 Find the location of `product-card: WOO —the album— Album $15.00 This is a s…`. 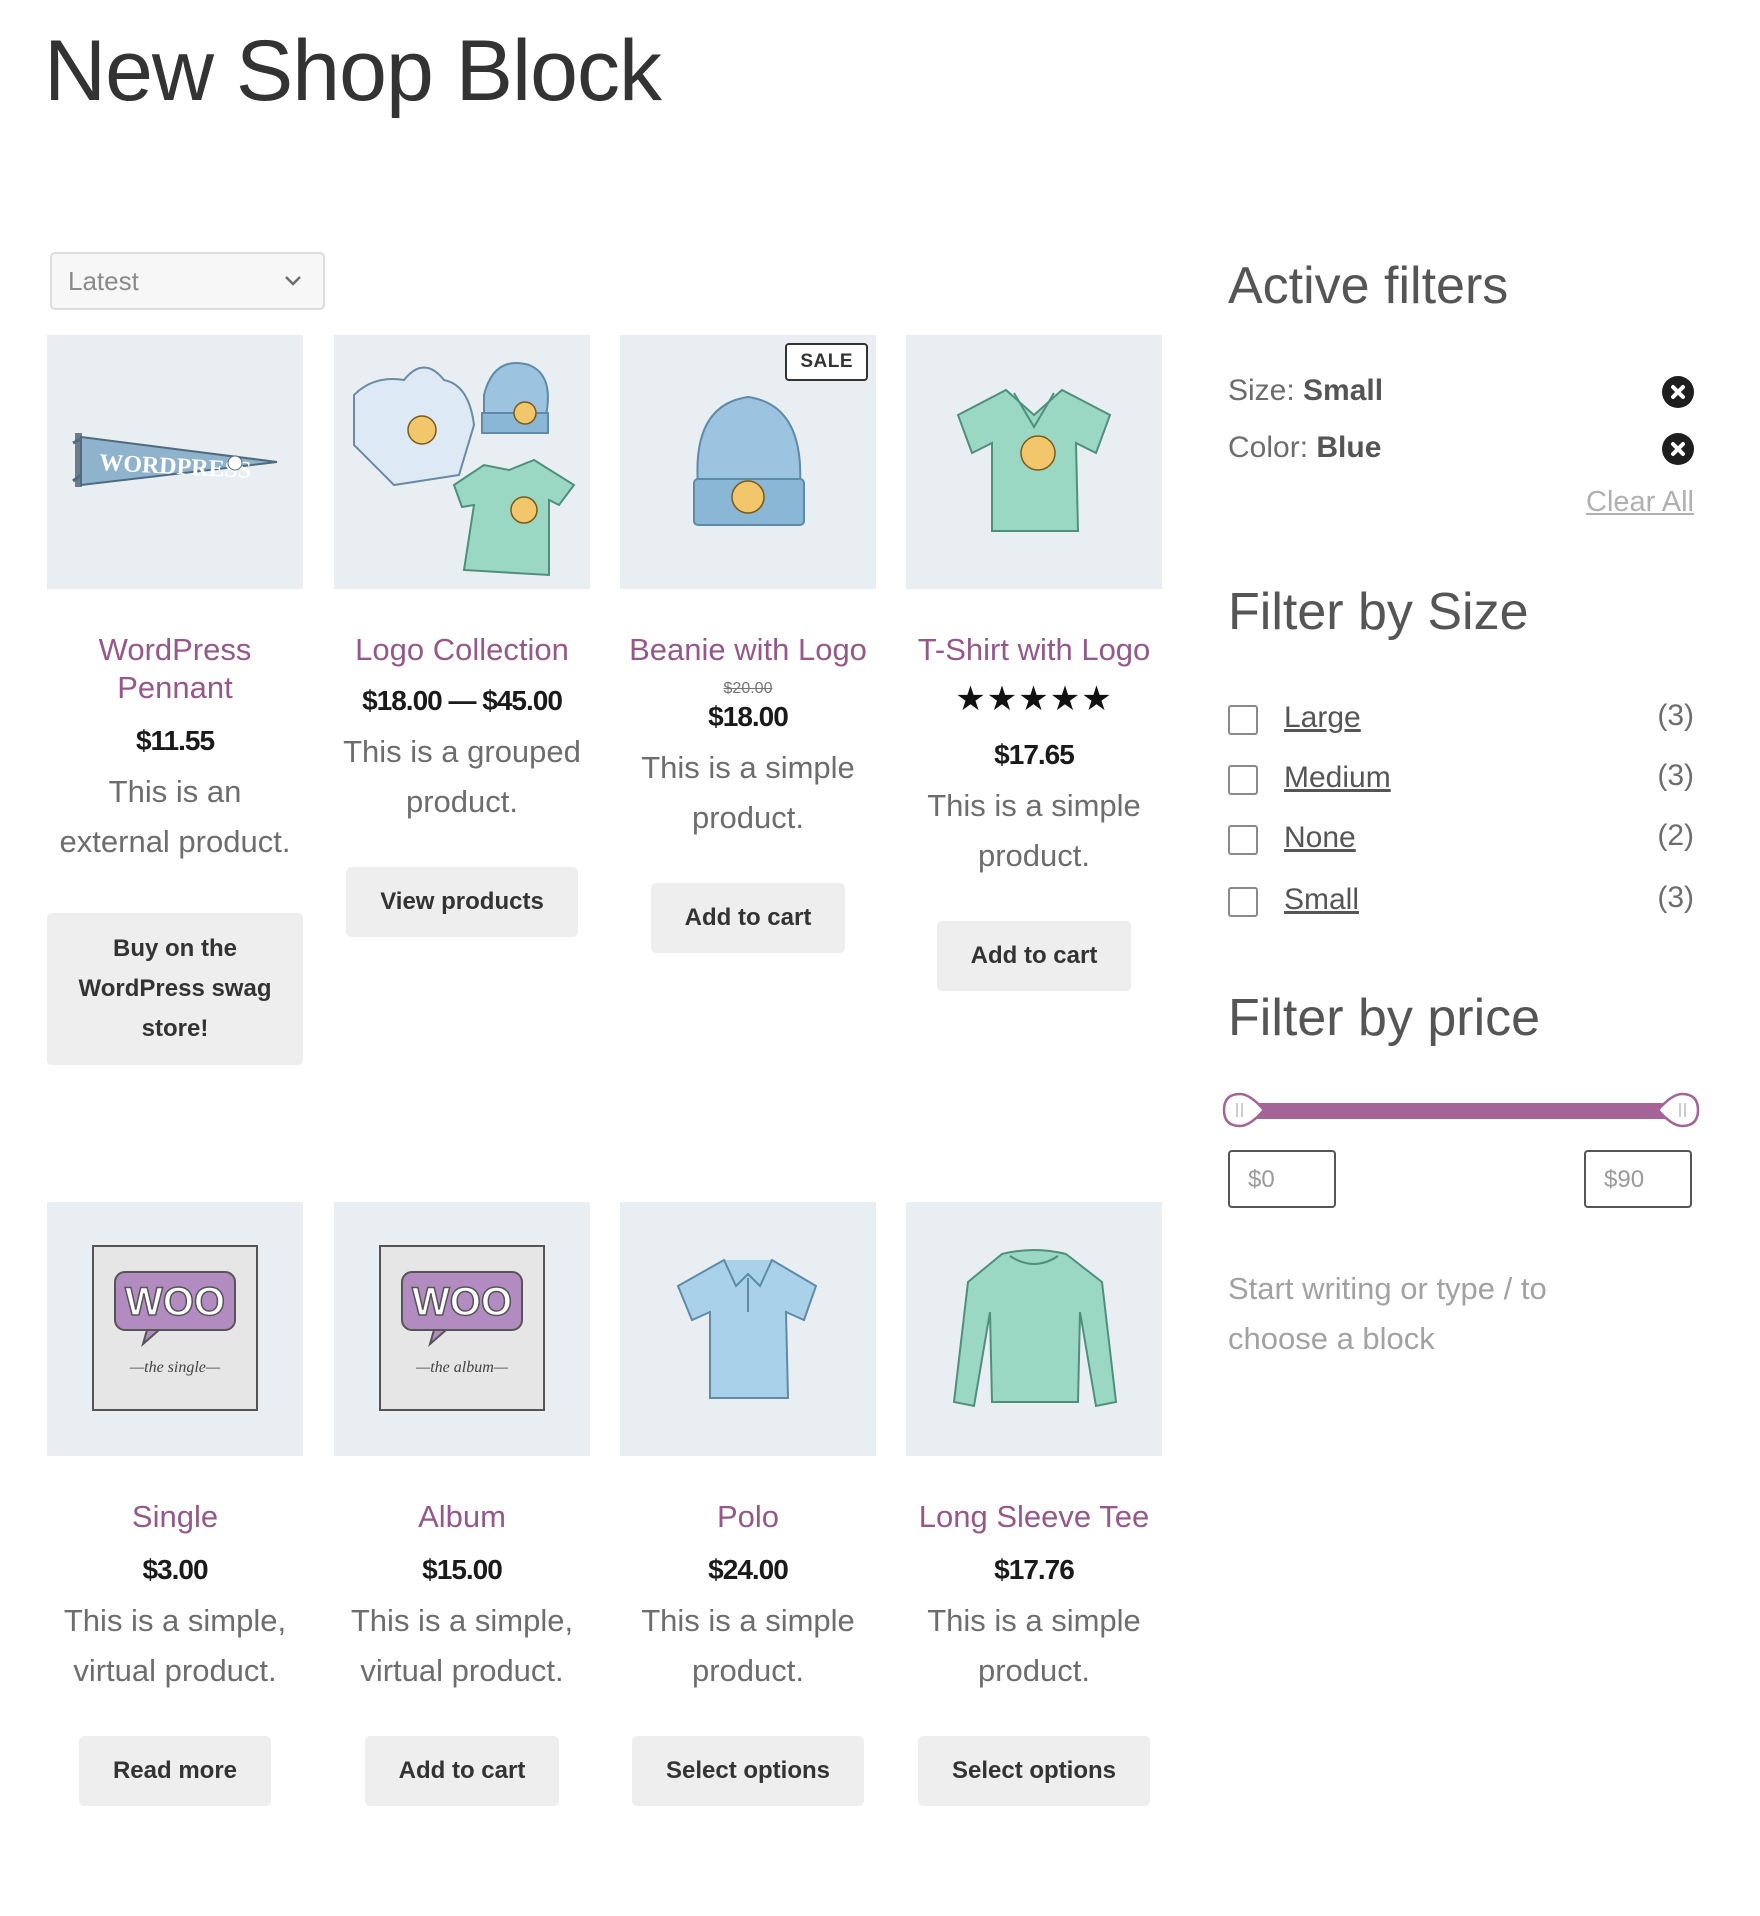

product-card: WOO —the album— Album $15.00 This is a s… is located at coordinates (462, 1504).